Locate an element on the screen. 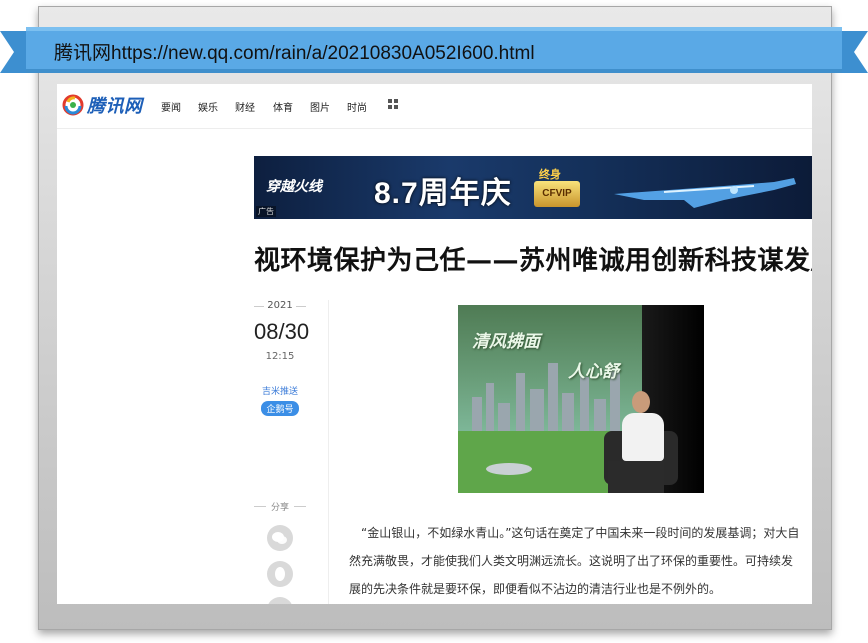  logo: 腾讯网 is located at coordinates (102, 105).